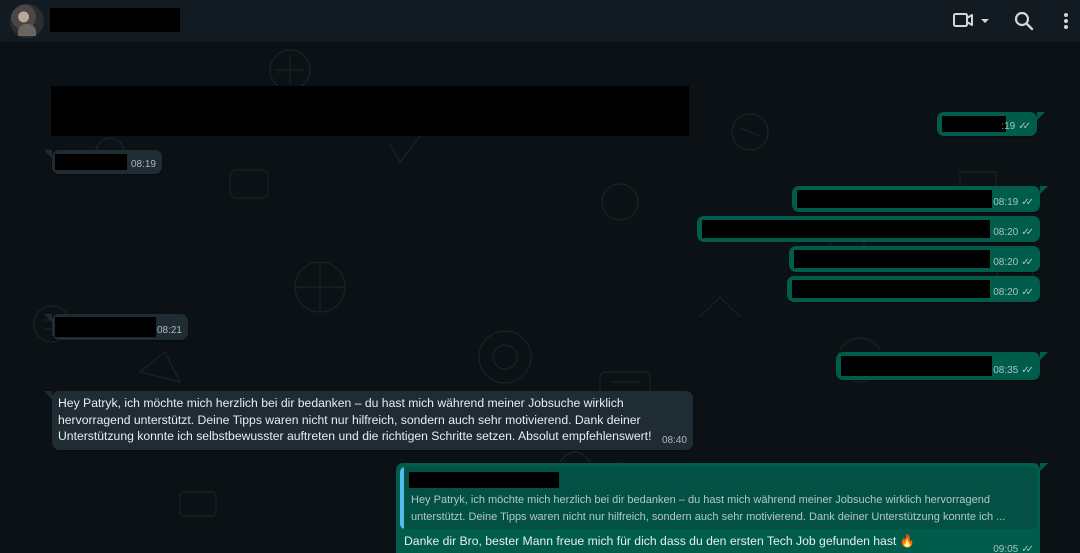 This screenshot has width=1080, height=553. I want to click on message-time: 08:35, so click(1006, 370).